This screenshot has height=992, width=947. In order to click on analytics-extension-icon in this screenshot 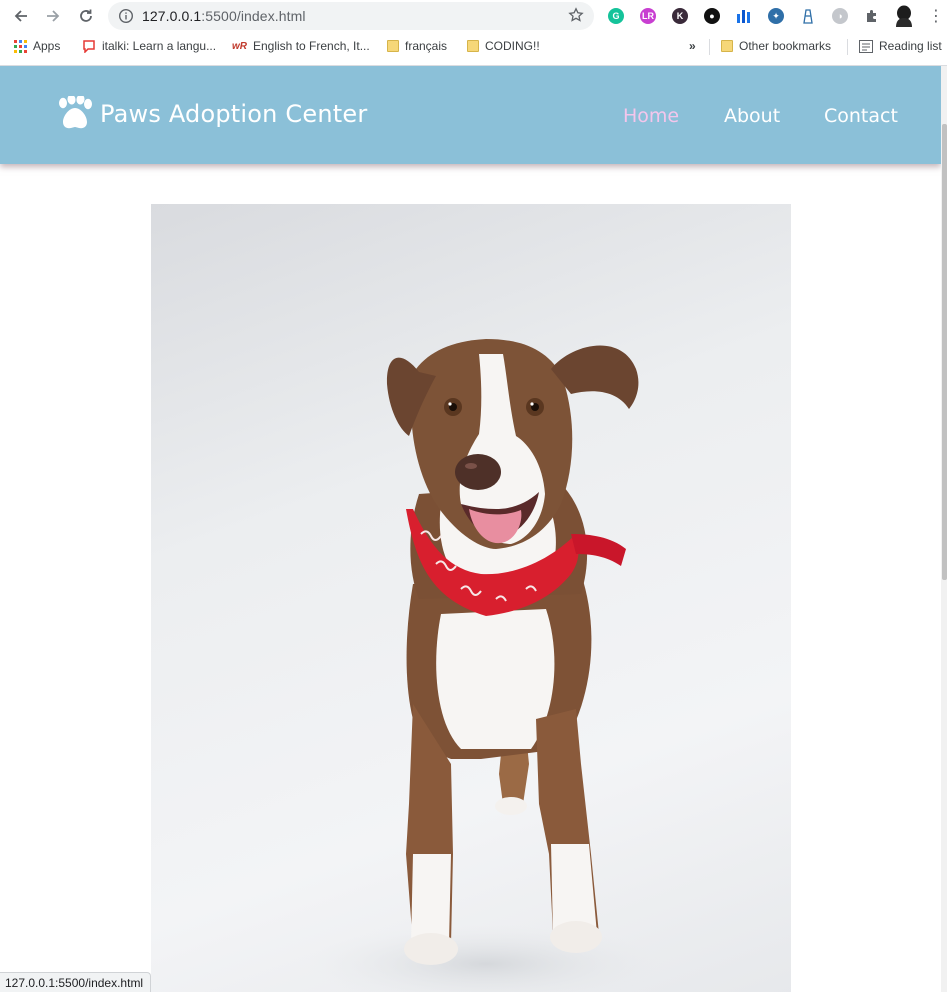, I will do `click(744, 16)`.